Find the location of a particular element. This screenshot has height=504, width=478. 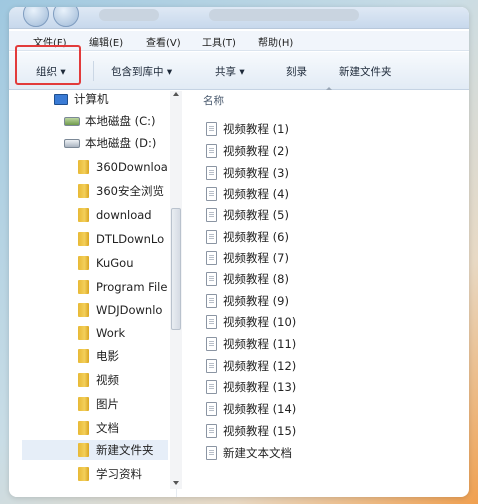

file-item: 视频教程 (15) is located at coordinates (251, 431).